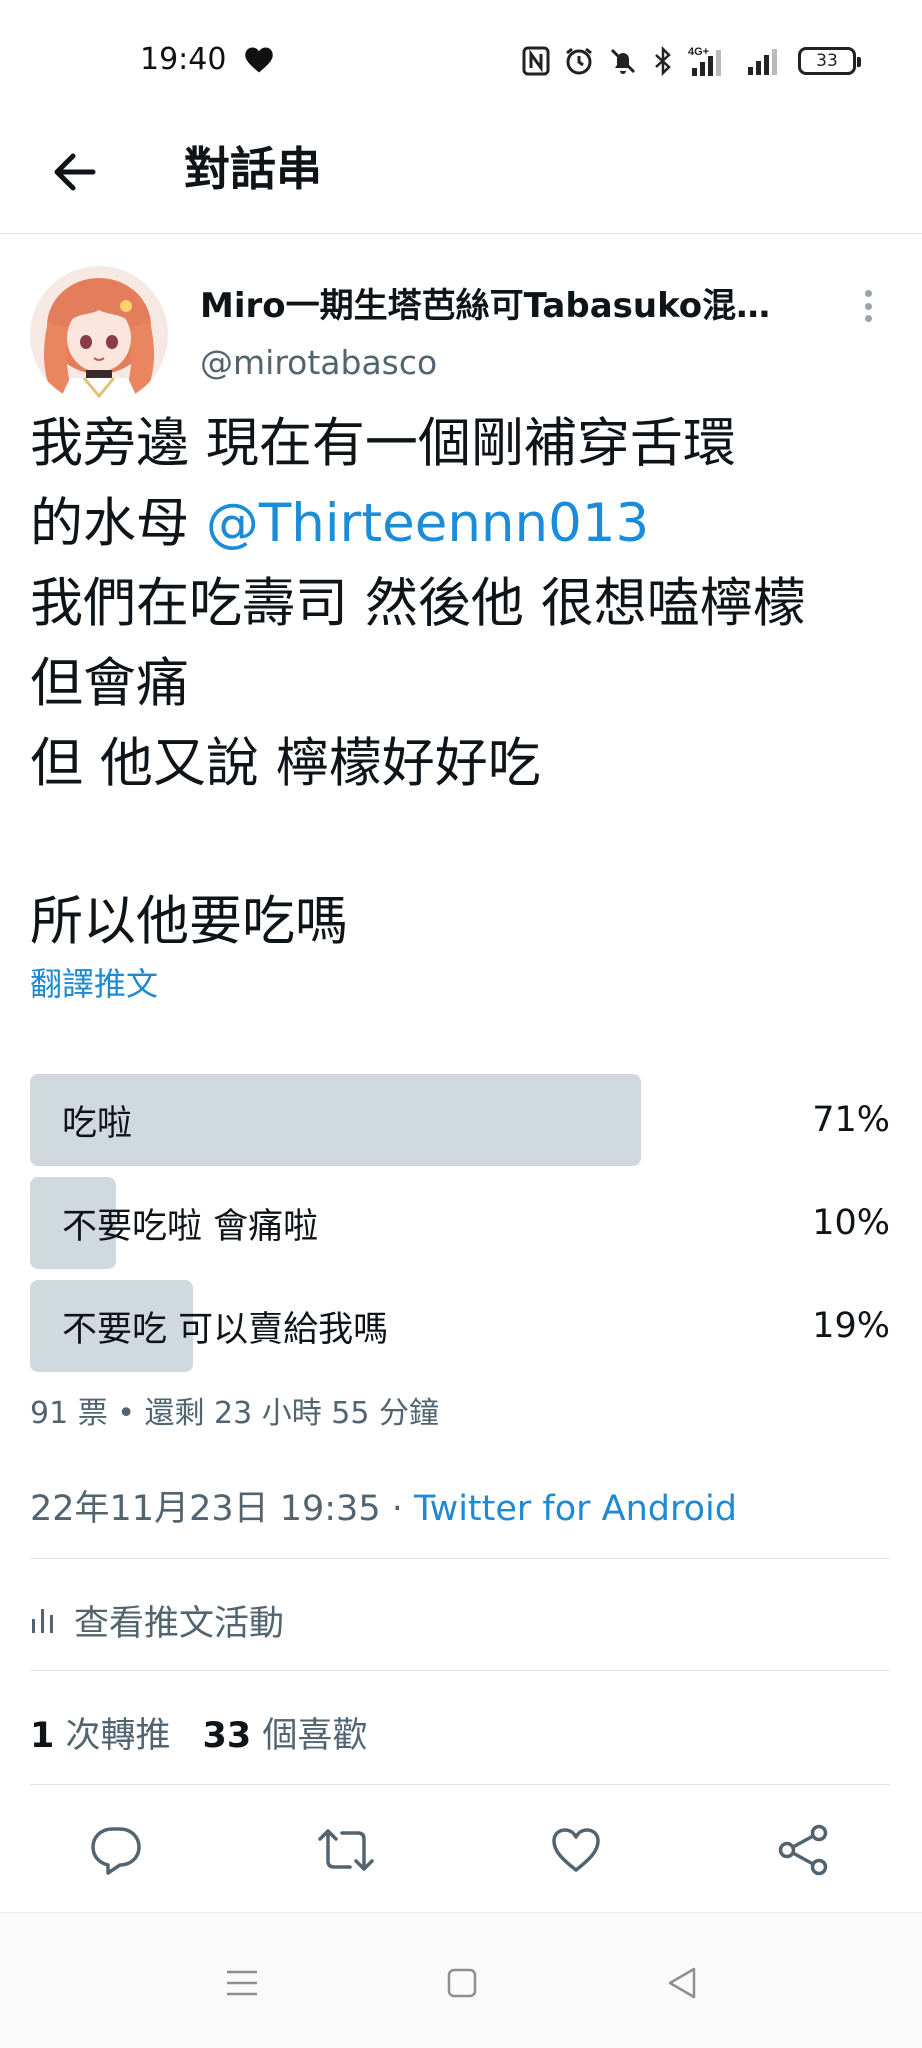 The width and height of the screenshot is (922, 2048). Describe the element at coordinates (704, 61) in the screenshot. I see `signal-4g-icon: 4G+` at that location.